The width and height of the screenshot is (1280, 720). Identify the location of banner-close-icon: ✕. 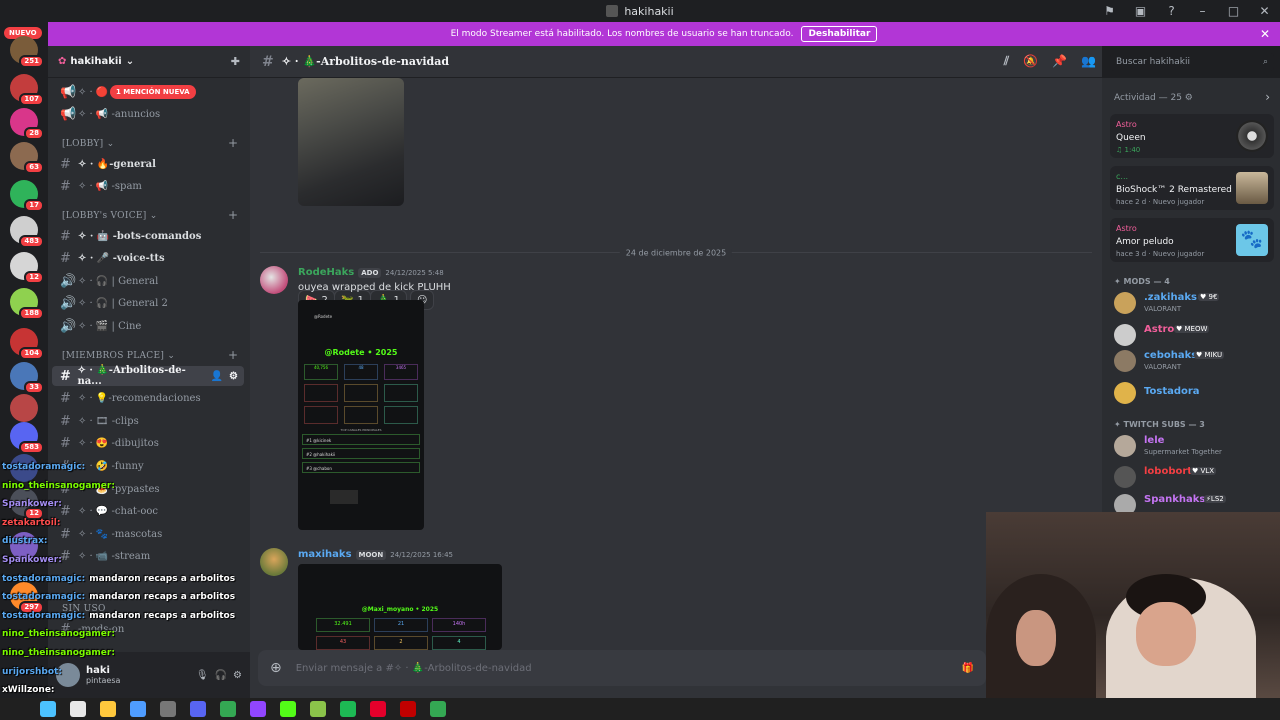
(1265, 34).